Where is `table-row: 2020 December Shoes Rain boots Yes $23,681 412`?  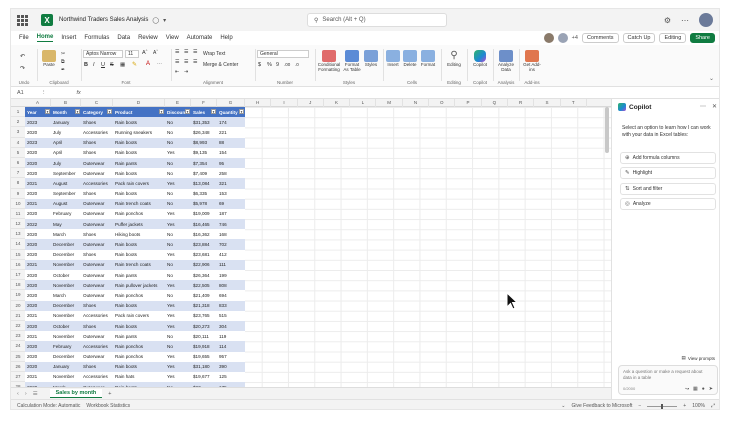
table-row: 2020 December Shoes Rain boots Yes $23,681 412 is located at coordinates (135, 254).